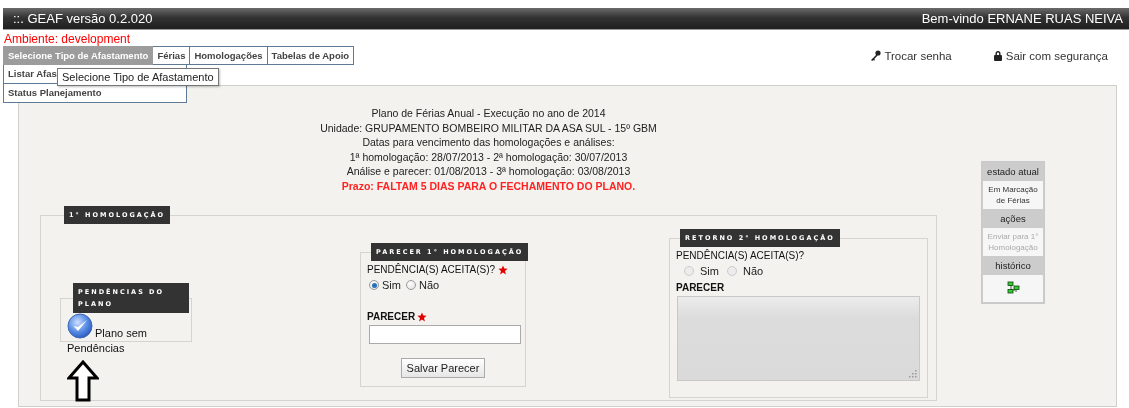 The height and width of the screenshot is (408, 1129). What do you see at coordinates (107, 340) in the screenshot?
I see `pendencies-status: Plano sem Pendências` at bounding box center [107, 340].